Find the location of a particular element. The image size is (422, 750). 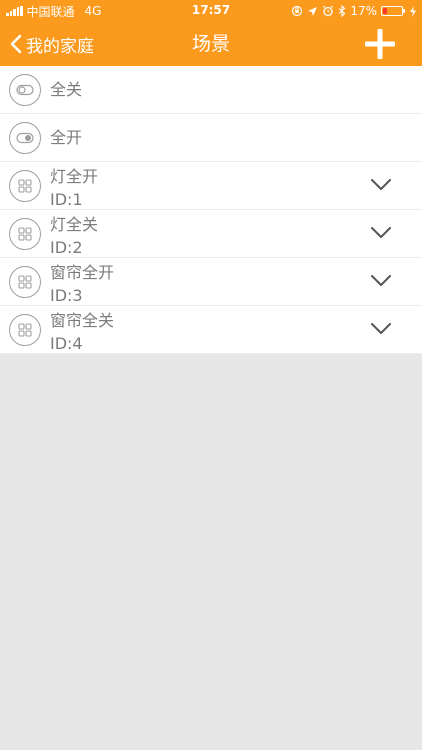

status-bar: 中国联通 4G 17:57 17% is located at coordinates (211, 11).